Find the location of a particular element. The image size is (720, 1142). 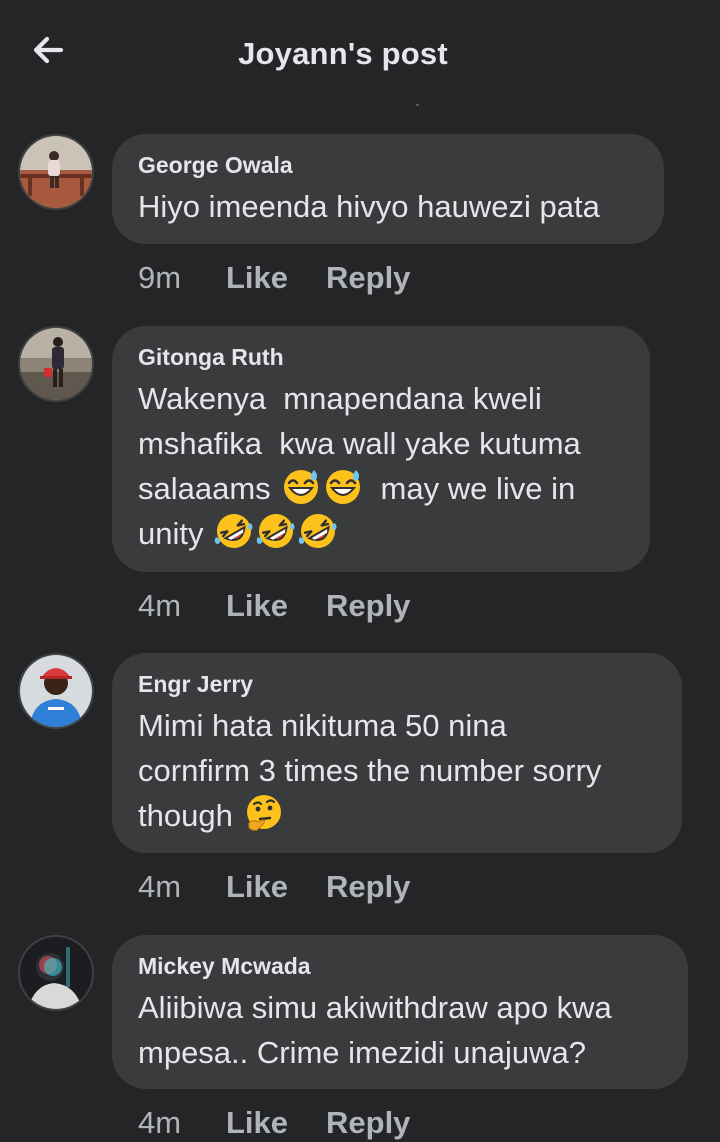

comment-text-line: Mimi hata nikituma 50 nina is located at coordinates (322, 725).